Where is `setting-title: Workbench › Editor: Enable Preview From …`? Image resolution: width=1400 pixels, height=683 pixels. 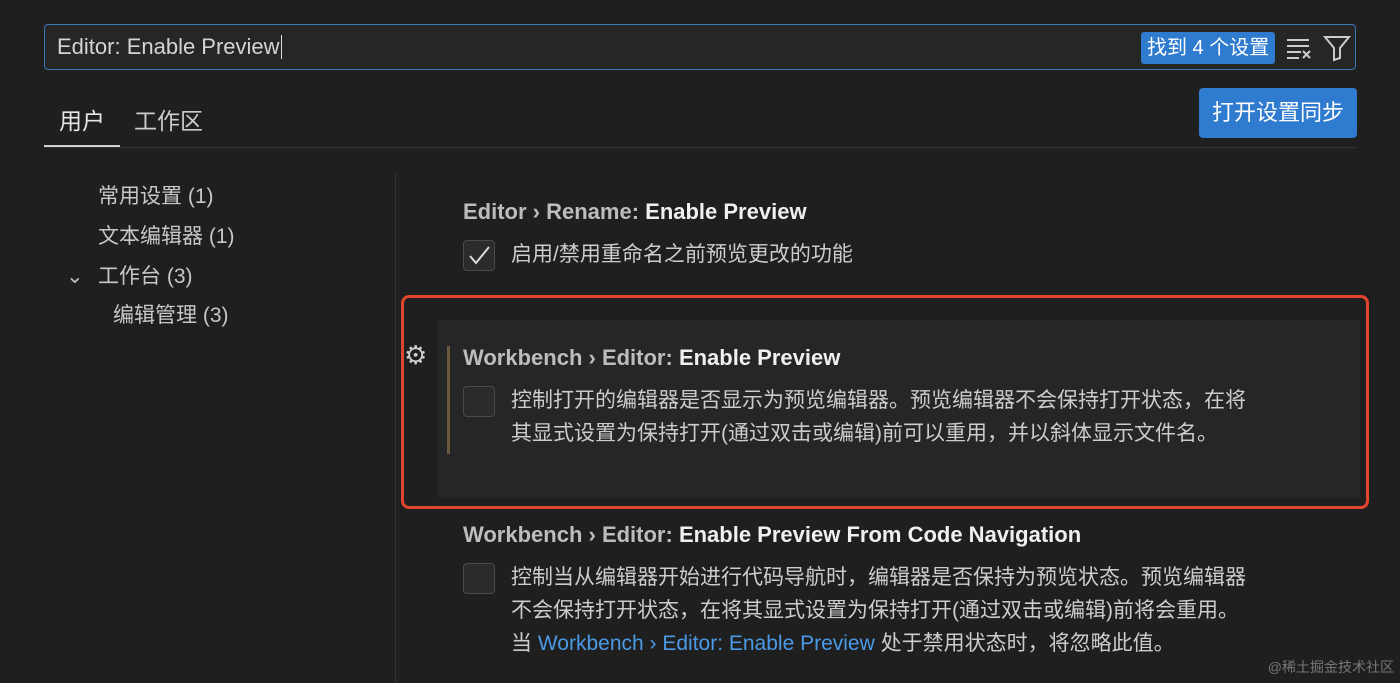 setting-title: Workbench › Editor: Enable Preview From … is located at coordinates (772, 534).